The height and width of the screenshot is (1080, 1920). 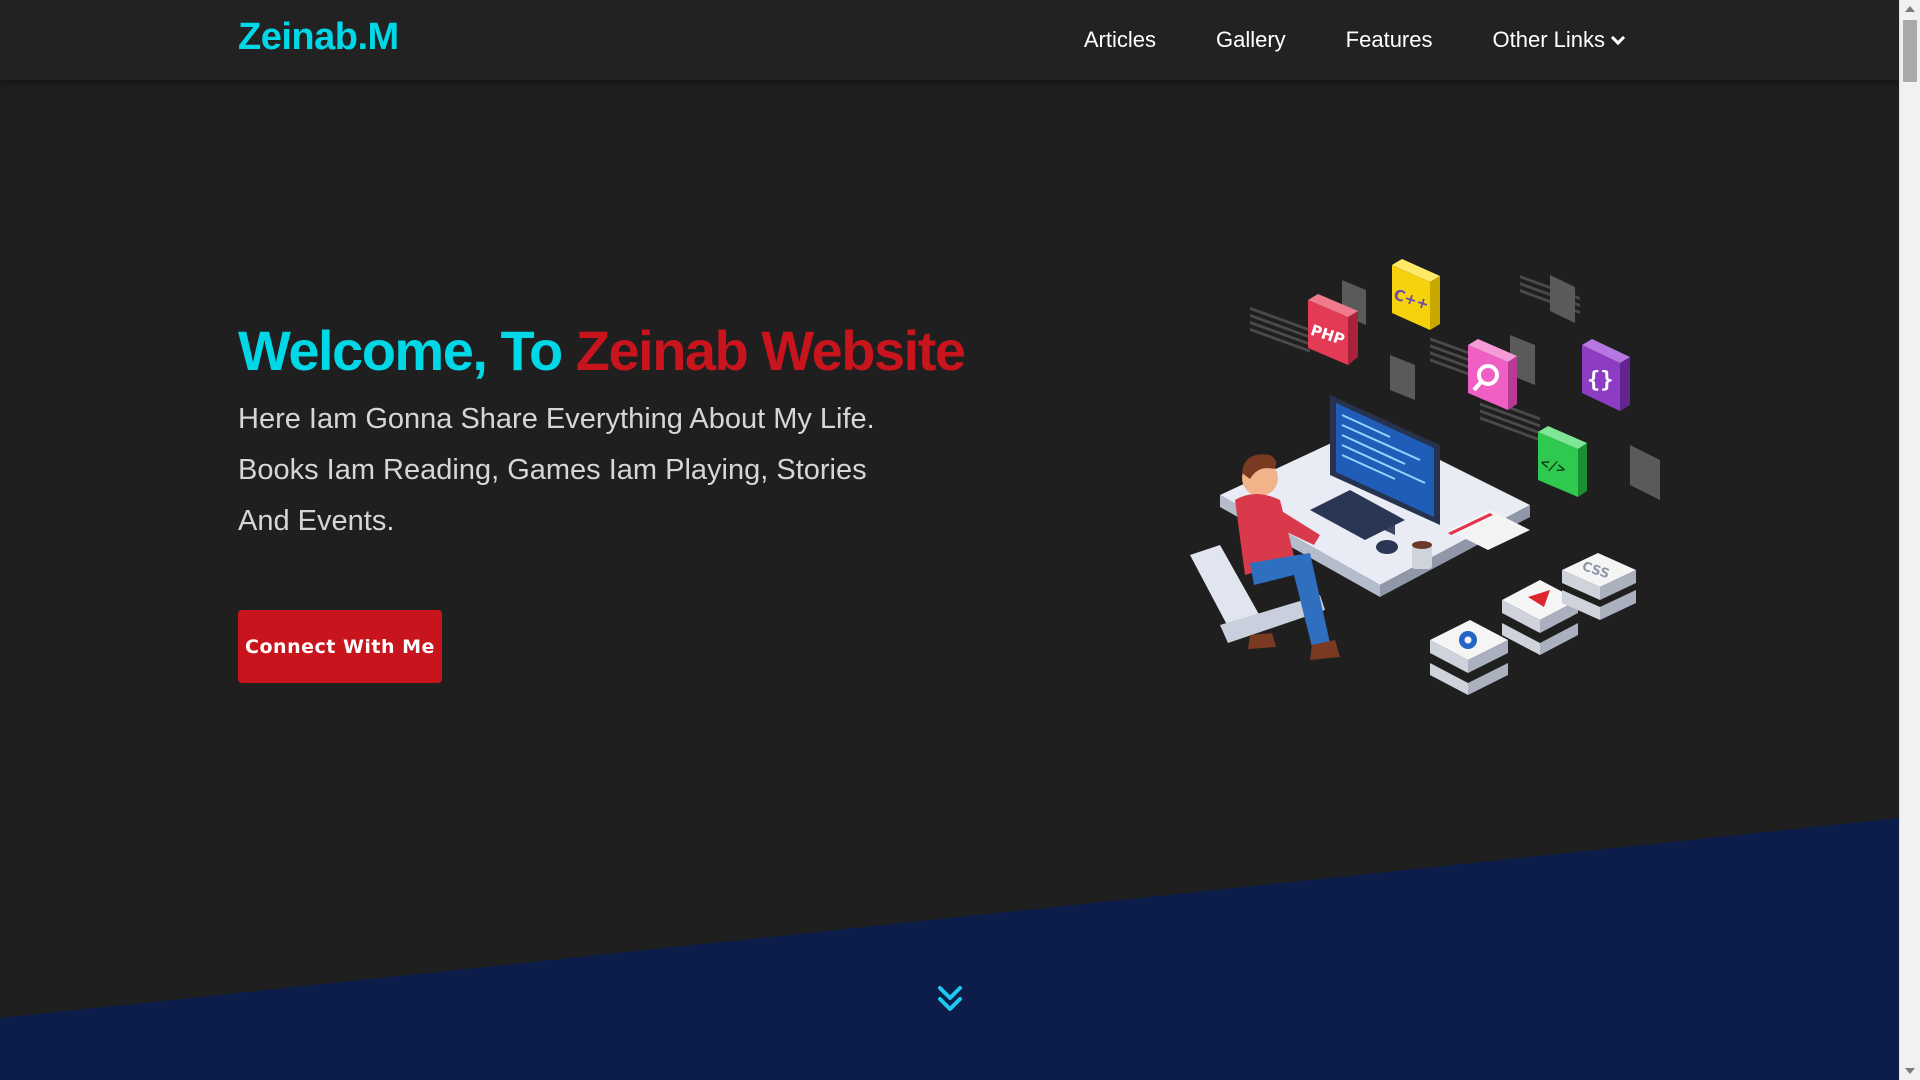 I want to click on braces-label: {}, so click(x=1600, y=380).